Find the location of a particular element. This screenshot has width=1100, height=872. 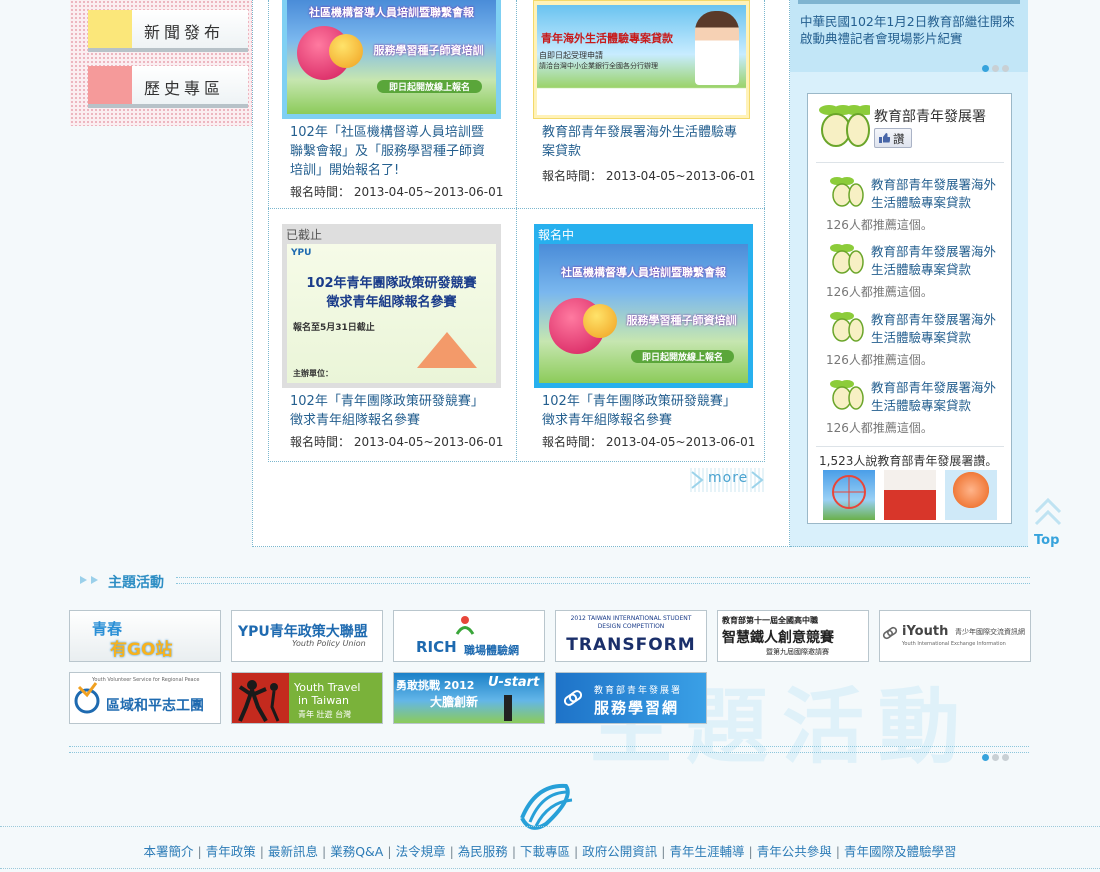

footer-link: 青年公共參與 is located at coordinates (794, 851).